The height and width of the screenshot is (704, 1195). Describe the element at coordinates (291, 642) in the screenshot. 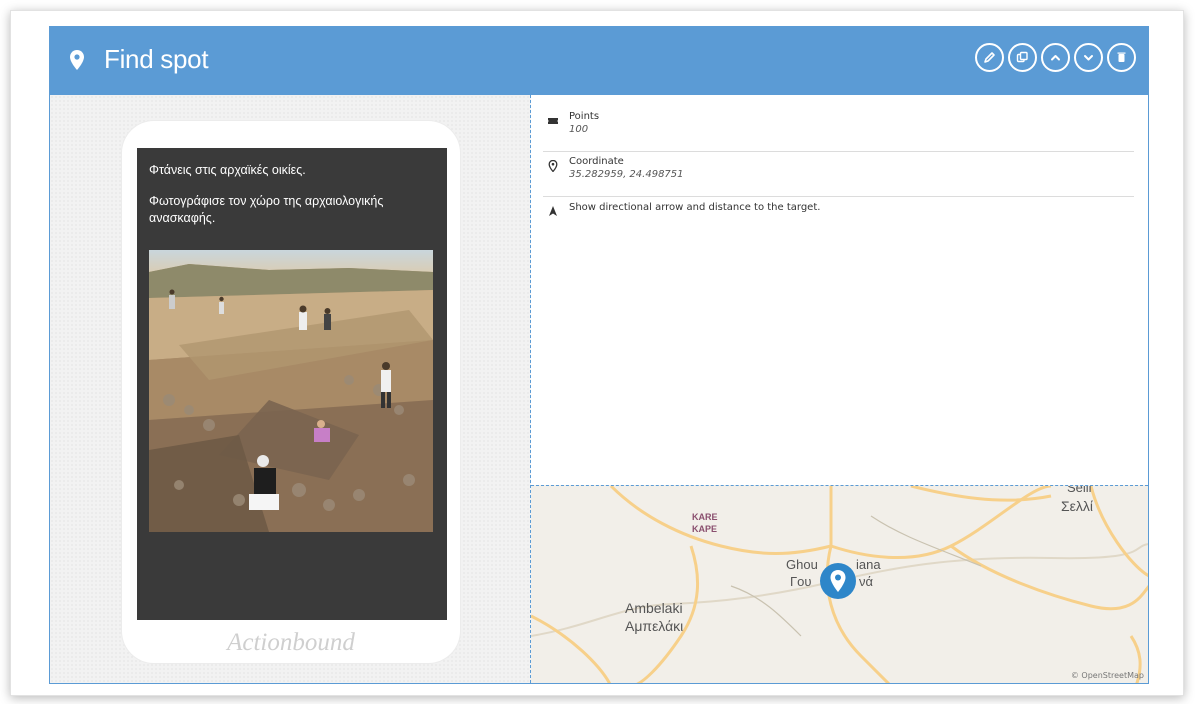

I see `actionbound-logo: Actionbound` at that location.